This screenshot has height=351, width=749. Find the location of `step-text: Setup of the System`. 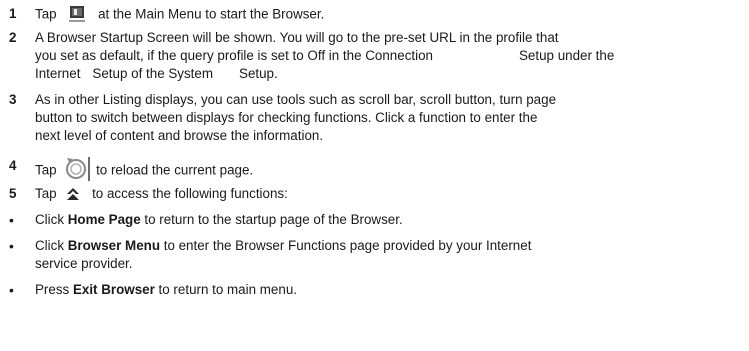

step-text: Setup of the System is located at coordinates (153, 73).